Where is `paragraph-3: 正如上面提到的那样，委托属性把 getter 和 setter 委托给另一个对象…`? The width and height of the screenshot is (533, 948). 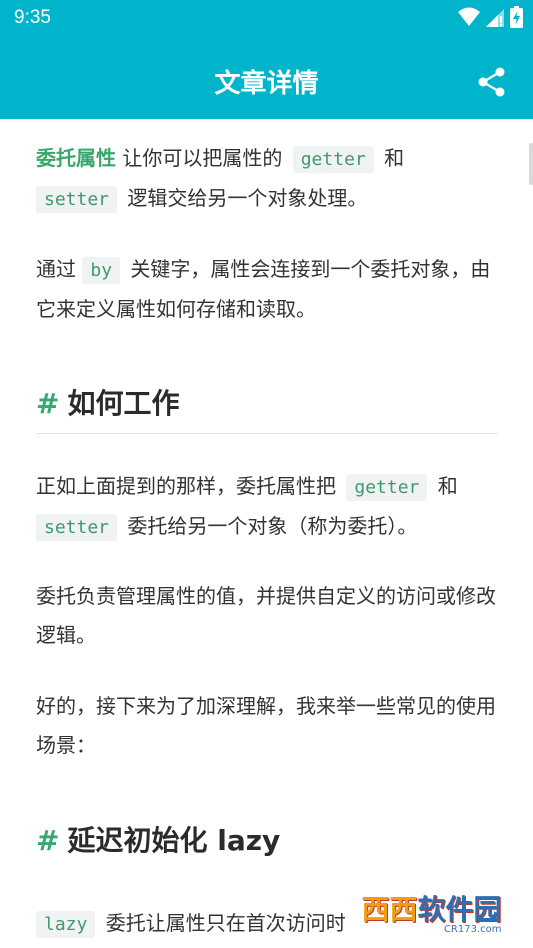
paragraph-3: 正如上面提到的那样，委托属性把 getter 和 setter 委托给另一个对象… is located at coordinates (267, 507).